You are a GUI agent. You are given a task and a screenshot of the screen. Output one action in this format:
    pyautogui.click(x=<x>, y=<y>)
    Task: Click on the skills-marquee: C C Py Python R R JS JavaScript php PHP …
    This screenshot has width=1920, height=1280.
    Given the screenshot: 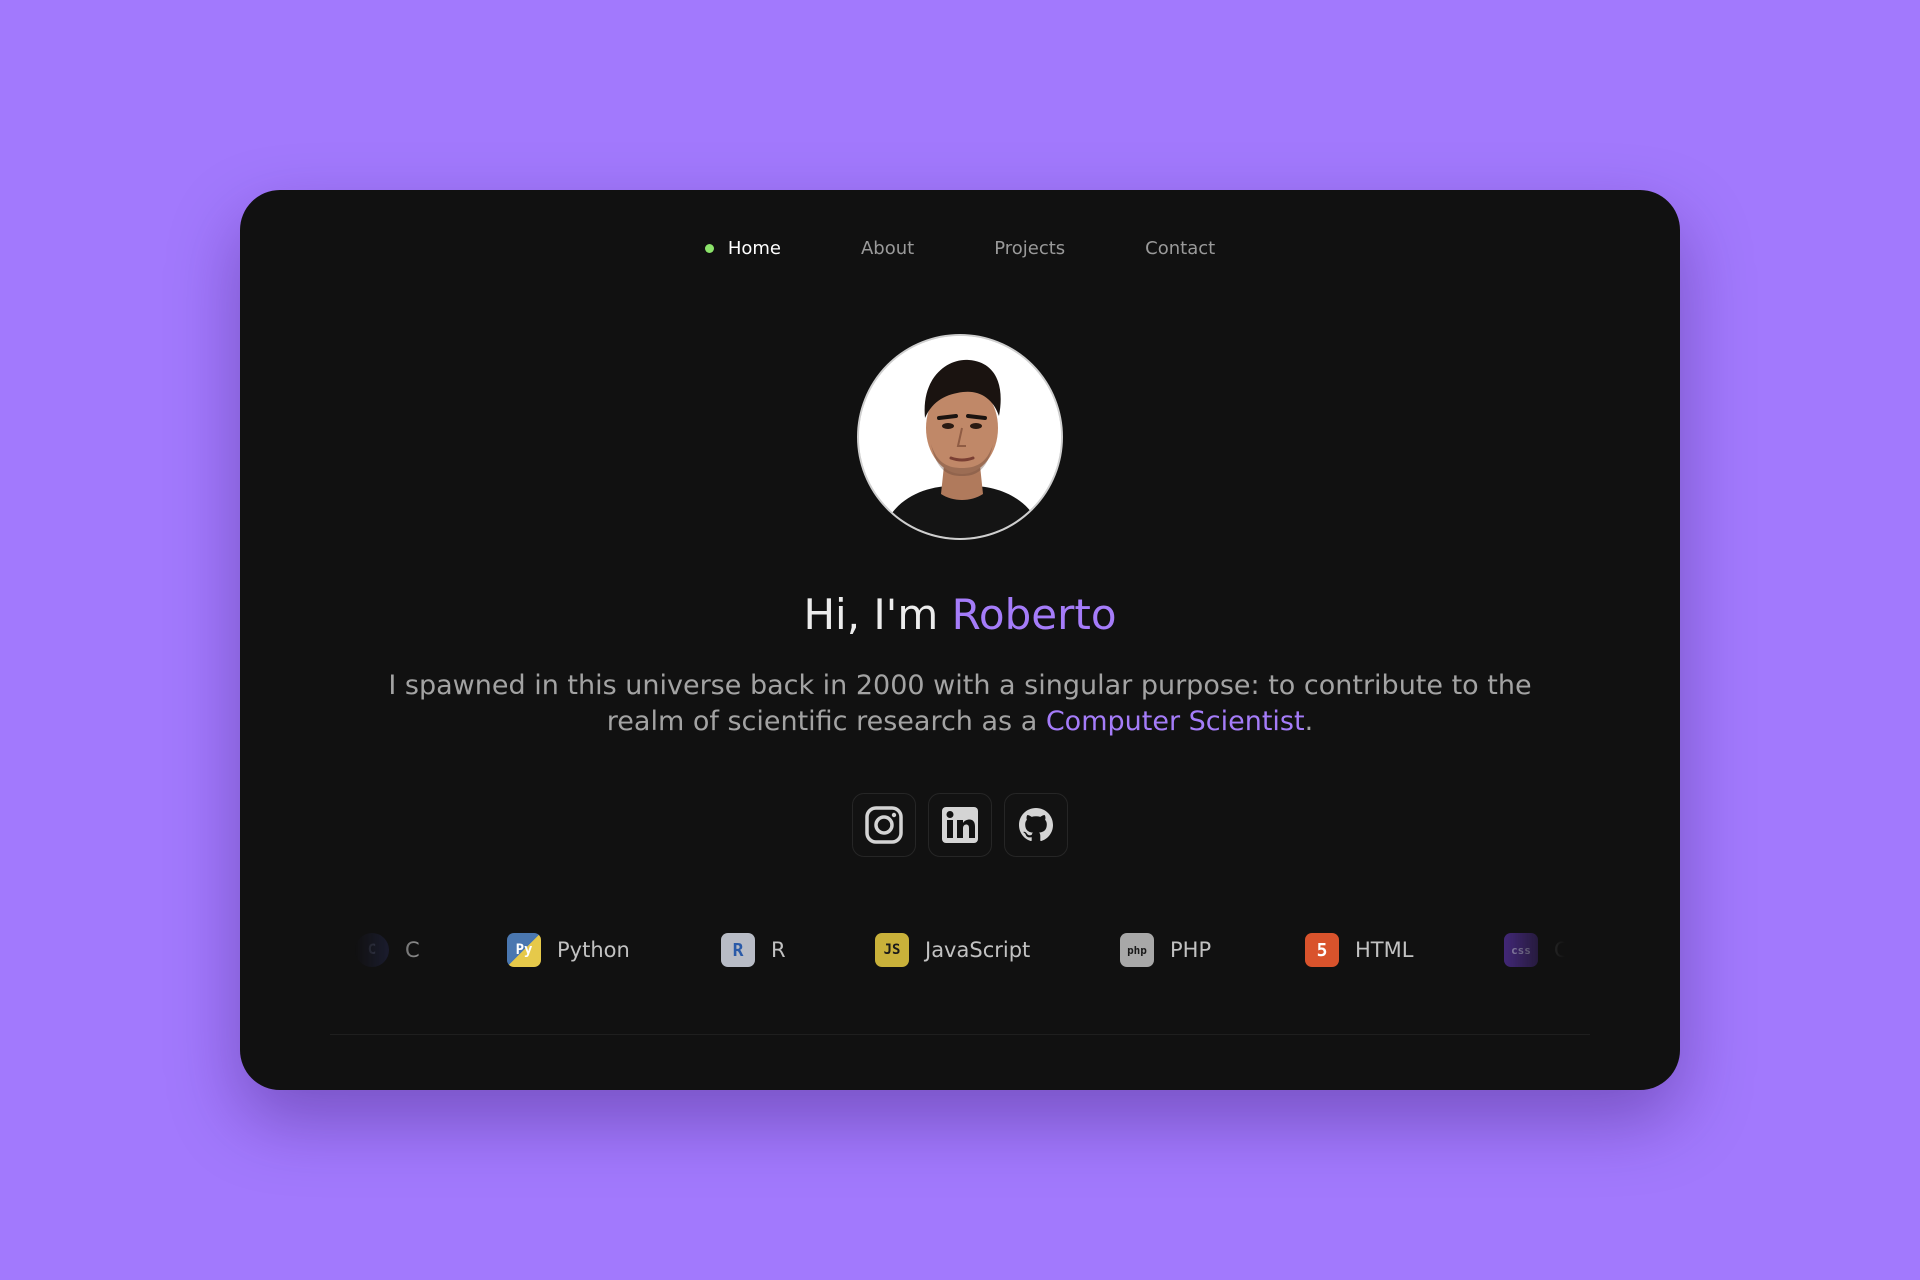 What is the action you would take?
    pyautogui.click(x=960, y=950)
    